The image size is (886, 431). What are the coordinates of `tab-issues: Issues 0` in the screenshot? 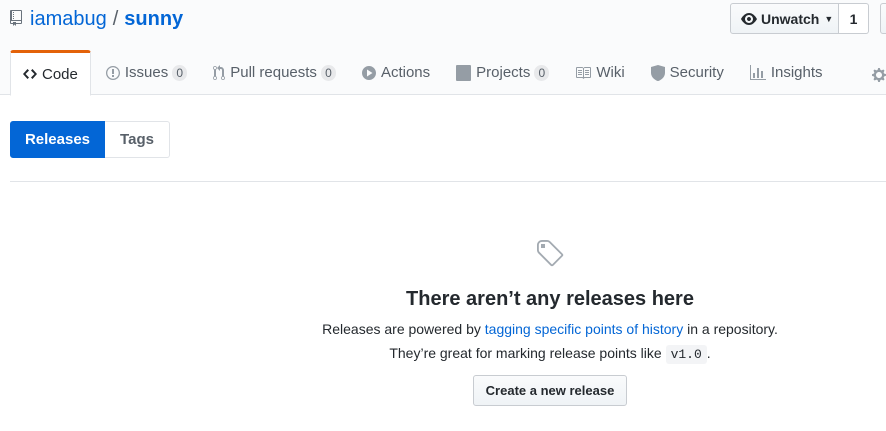 It's located at (146, 72).